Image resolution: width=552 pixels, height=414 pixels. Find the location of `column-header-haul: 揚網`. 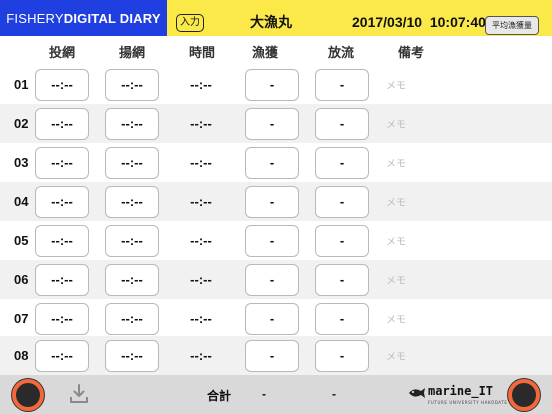

column-header-haul: 揚網 is located at coordinates (131, 53).